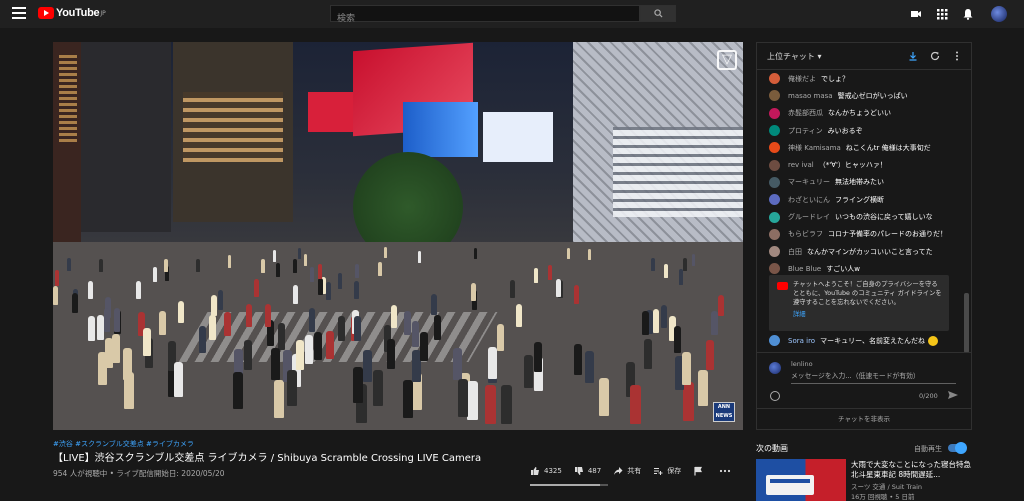 The image size is (1024, 501). I want to click on download-icon, so click(913, 56).